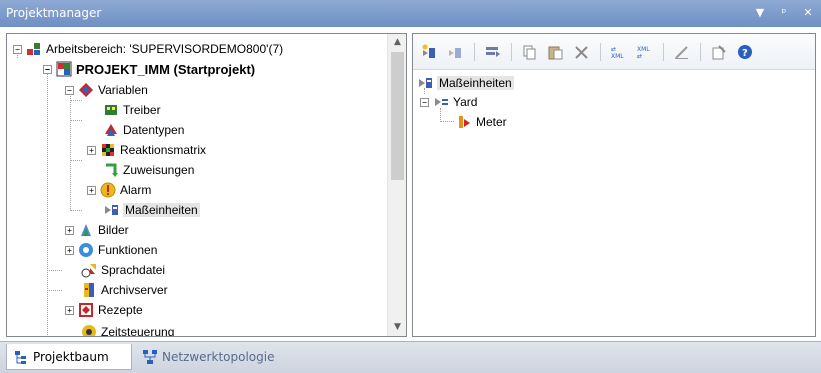  What do you see at coordinates (149, 69) in the screenshot?
I see `tree-item-project: − PROJEKT_IMM (Startprojekt)` at bounding box center [149, 69].